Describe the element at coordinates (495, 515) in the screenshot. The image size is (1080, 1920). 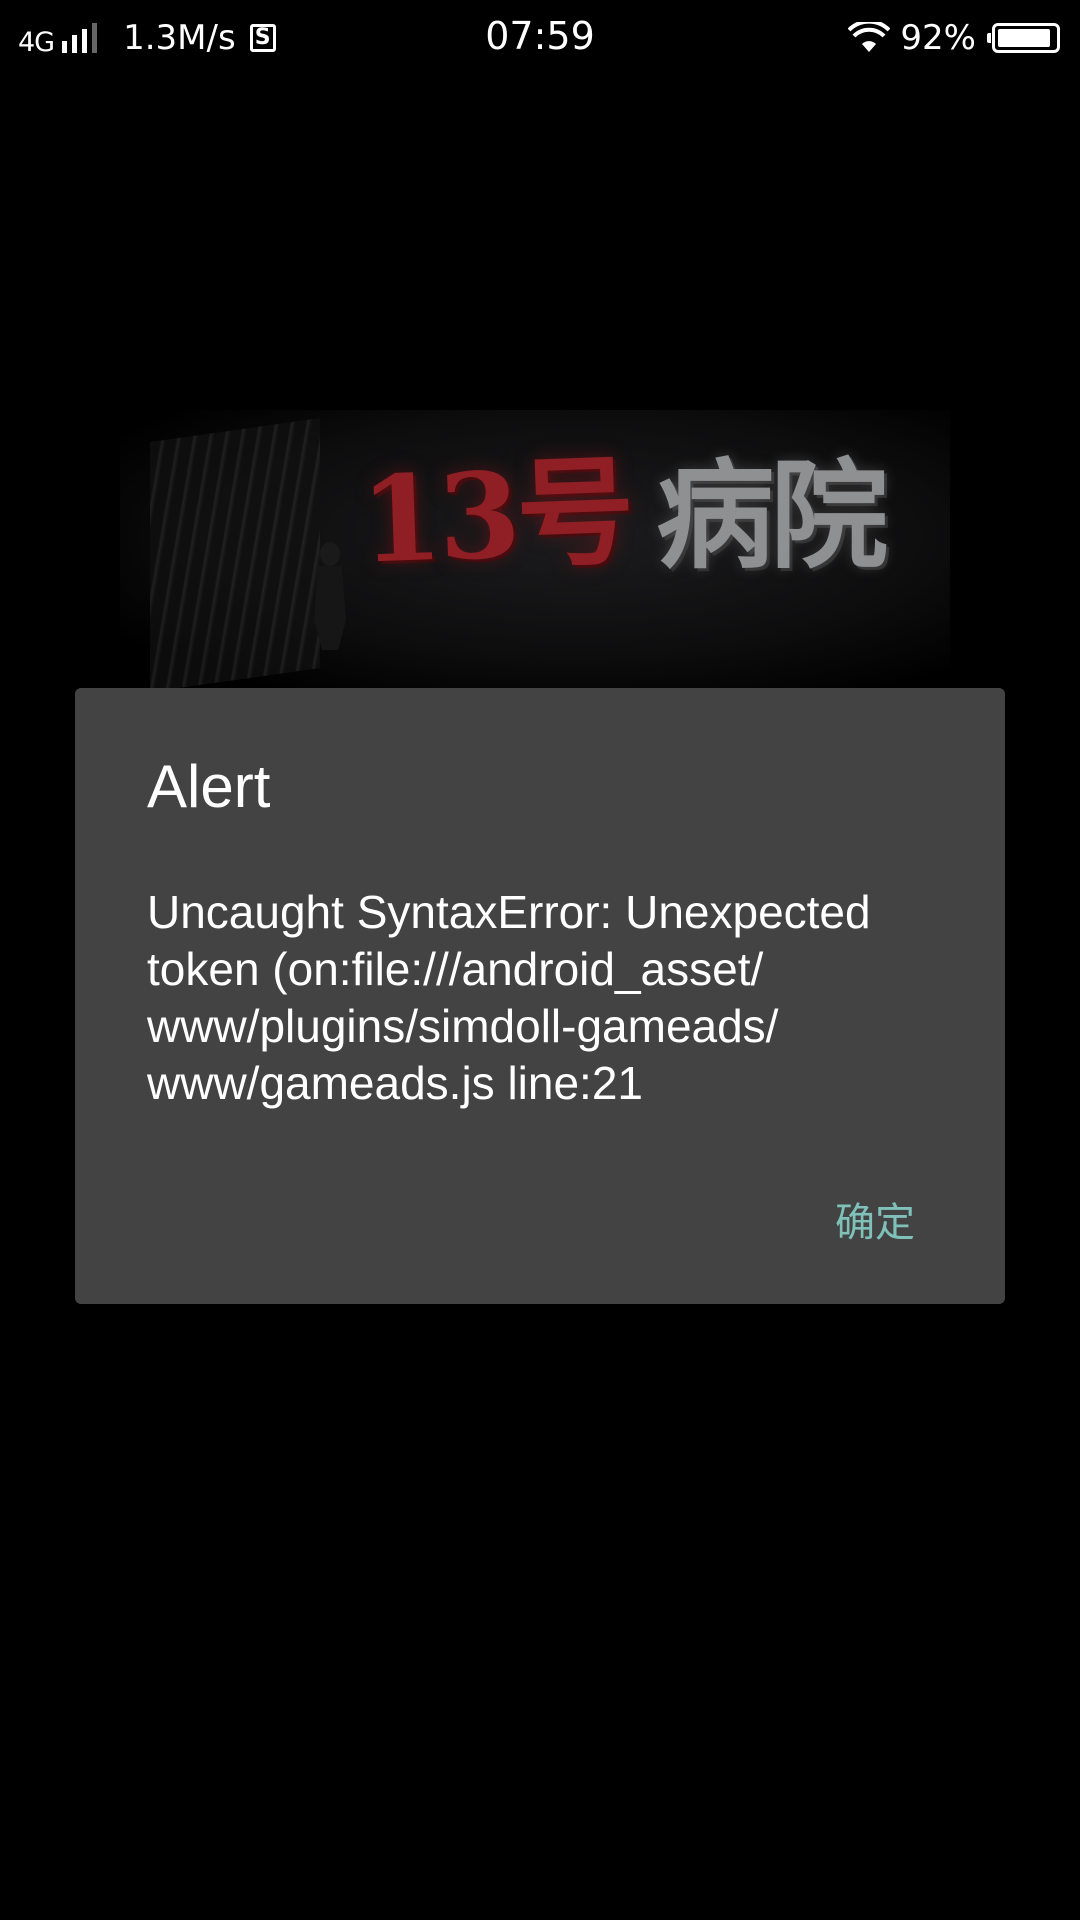
I see `game-title-part1: 13号` at that location.